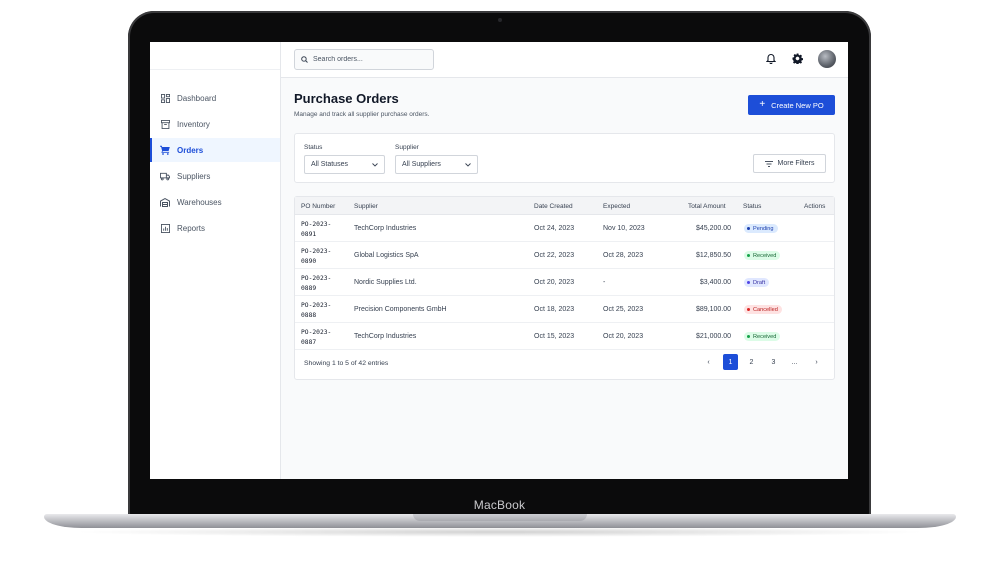 The width and height of the screenshot is (1000, 574). What do you see at coordinates (499, 505) in the screenshot?
I see `device-brand-label: MacBook` at bounding box center [499, 505].